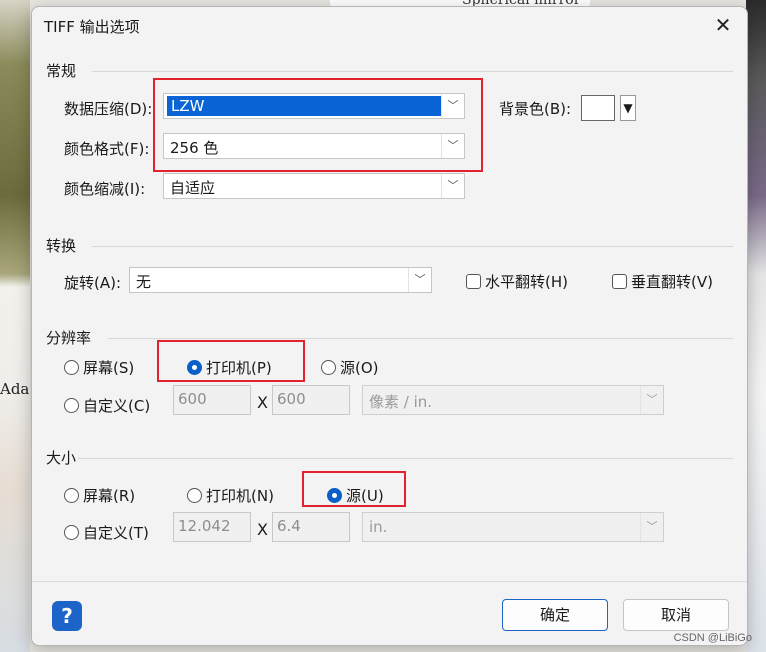 This screenshot has width=766, height=652. What do you see at coordinates (61, 71) in the screenshot?
I see `section-general: 常规` at bounding box center [61, 71].